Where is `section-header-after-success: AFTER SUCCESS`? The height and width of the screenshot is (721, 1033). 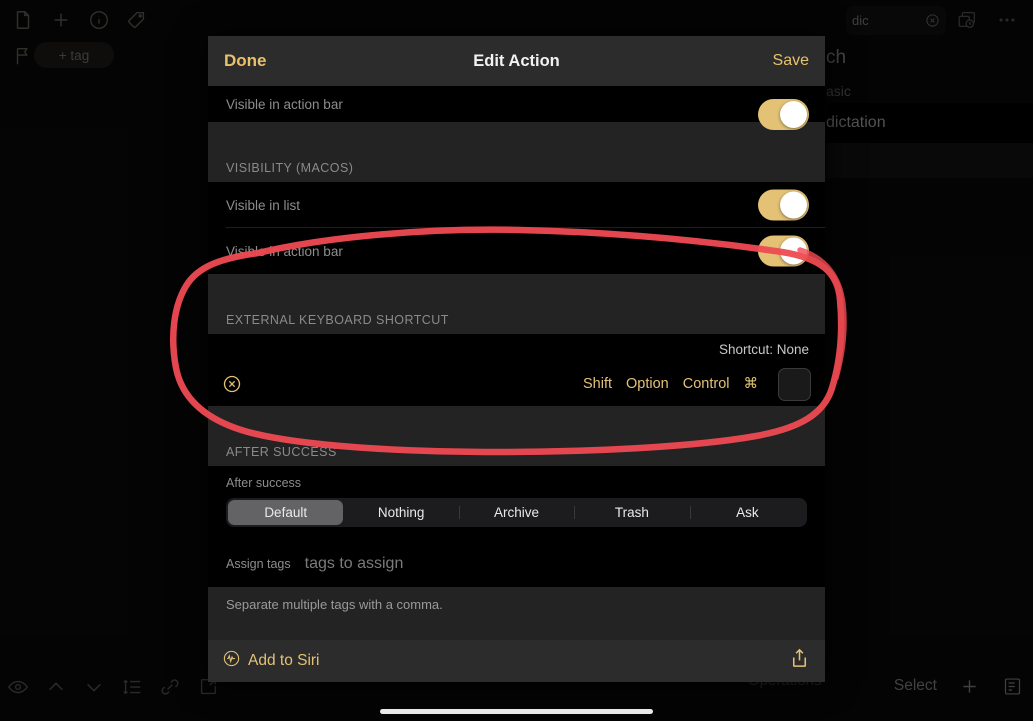 section-header-after-success: AFTER SUCCESS is located at coordinates (516, 445).